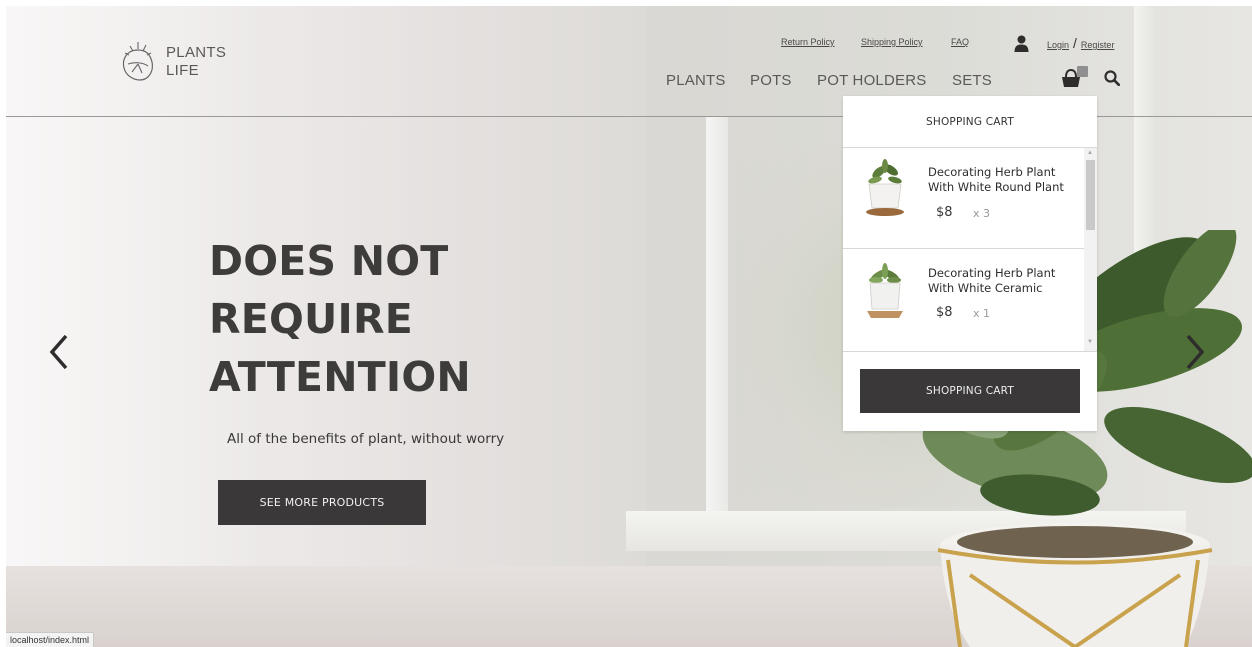 The height and width of the screenshot is (647, 1252). I want to click on auth-links: Login / Register, so click(1080, 43).